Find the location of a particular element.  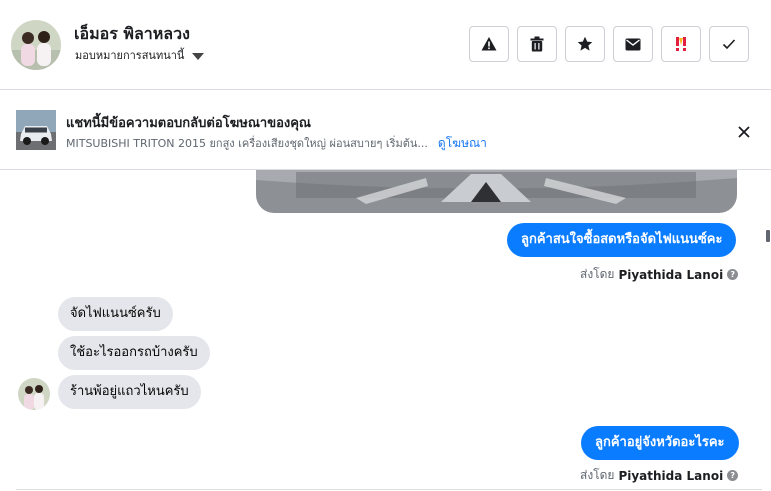

chevron-down-icon is located at coordinates (198, 56).